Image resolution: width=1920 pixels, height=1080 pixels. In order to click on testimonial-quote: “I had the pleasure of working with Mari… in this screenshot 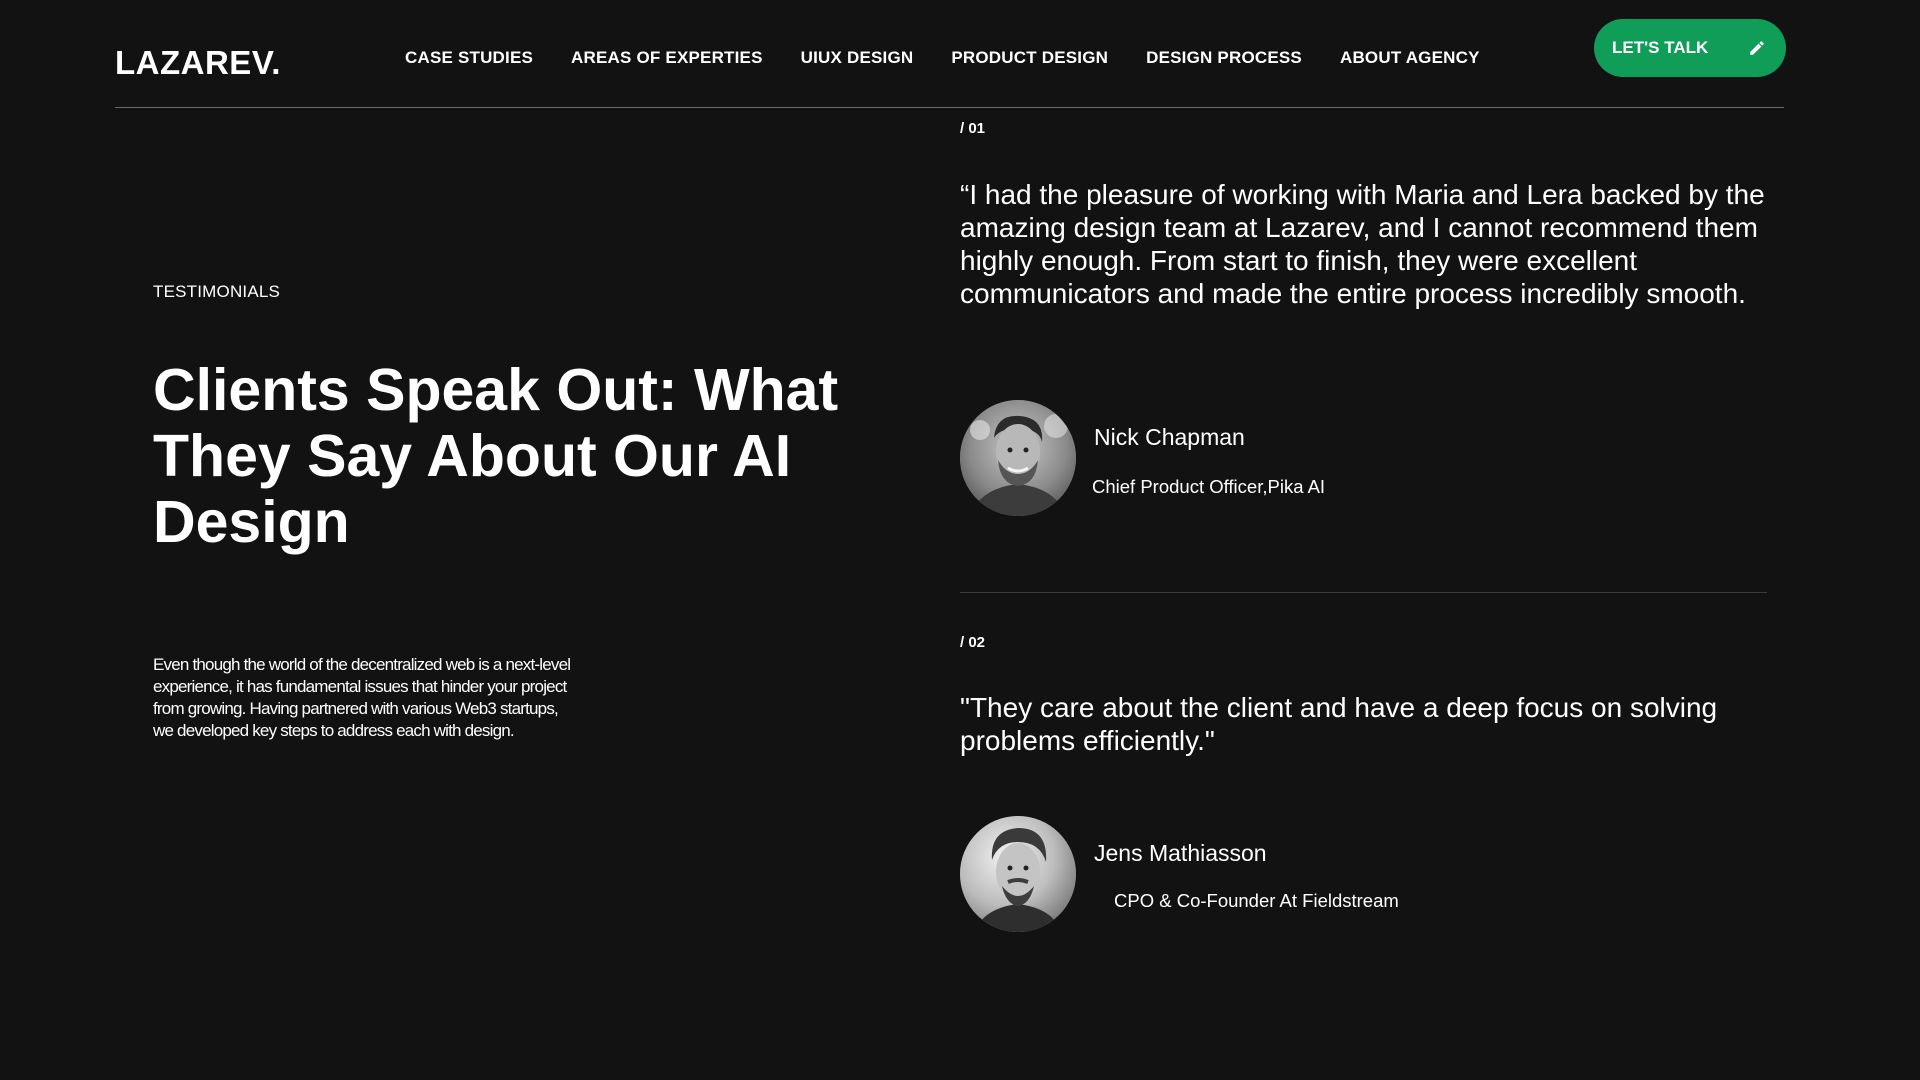, I will do `click(1362, 244)`.